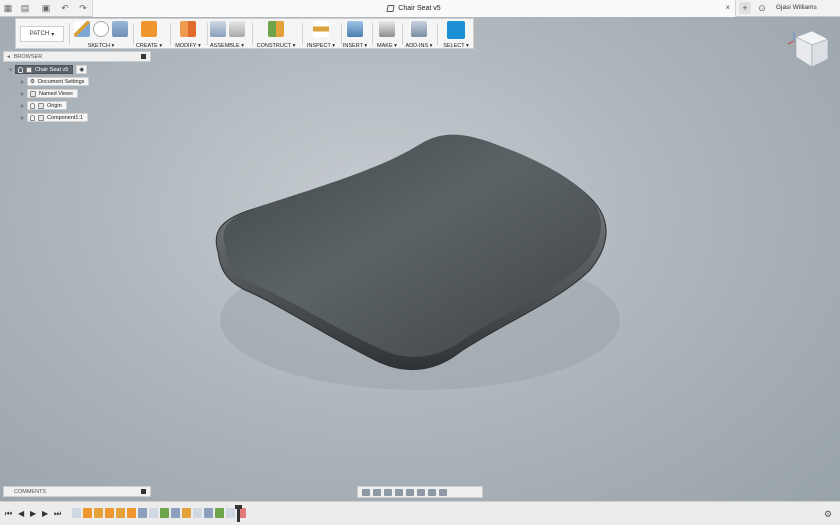  I want to click on make-group: MAKE ▾, so click(387, 34).